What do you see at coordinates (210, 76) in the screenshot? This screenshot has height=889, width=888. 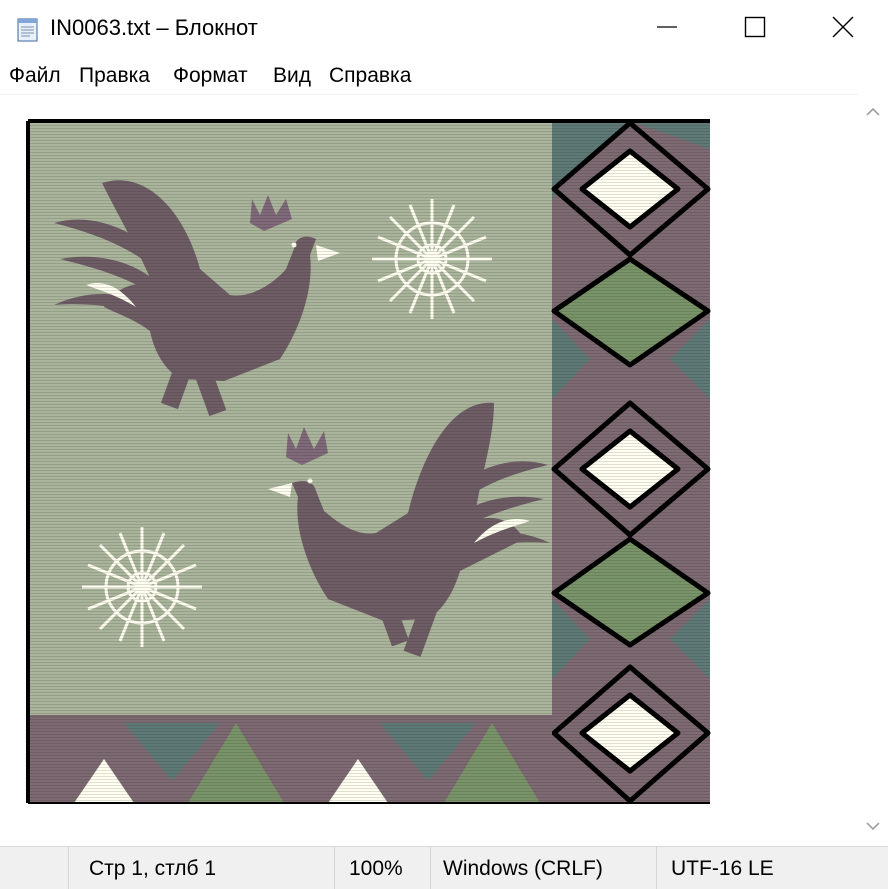 I see `menu-format: Формат` at bounding box center [210, 76].